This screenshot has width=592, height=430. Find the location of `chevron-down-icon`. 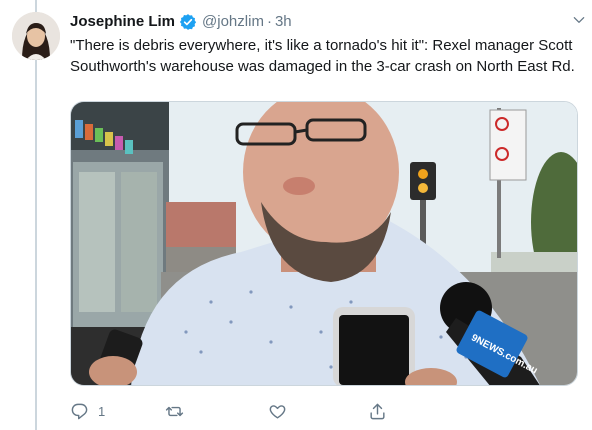

chevron-down-icon is located at coordinates (579, 20).